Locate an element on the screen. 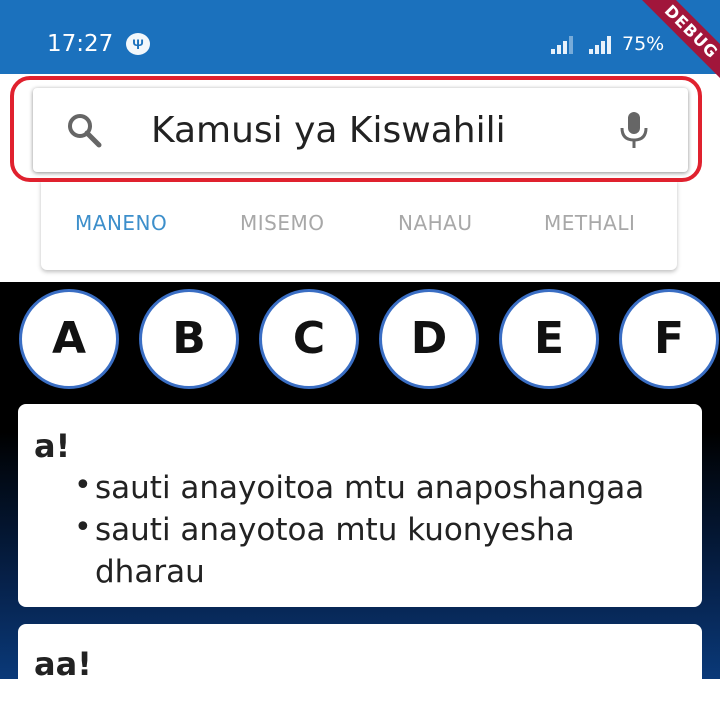 This screenshot has height=704, width=720. app-bar is located at coordinates (360, 69).